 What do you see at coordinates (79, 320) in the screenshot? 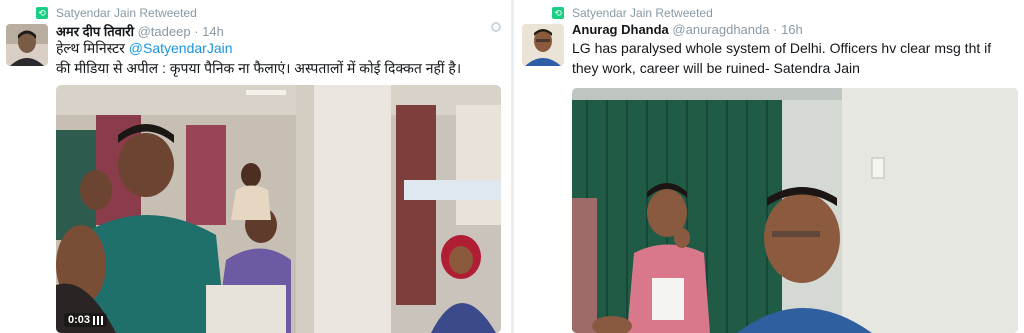
I see `video-duration: 0:03` at bounding box center [79, 320].